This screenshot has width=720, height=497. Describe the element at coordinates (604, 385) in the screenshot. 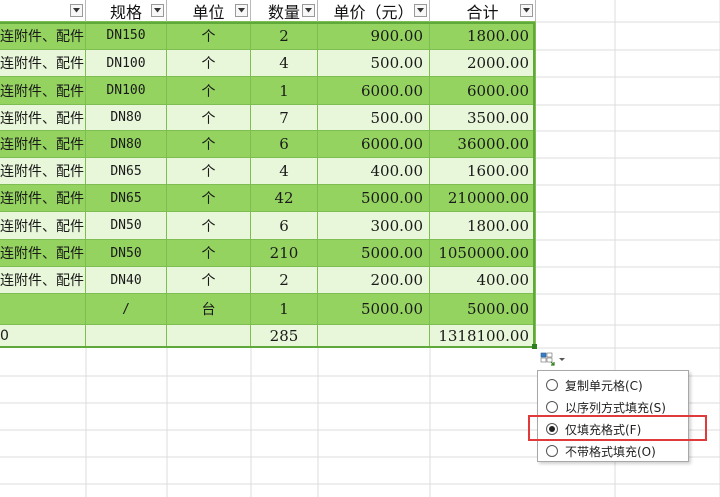

I see `menu-item-label: 复制单元格(C)` at that location.